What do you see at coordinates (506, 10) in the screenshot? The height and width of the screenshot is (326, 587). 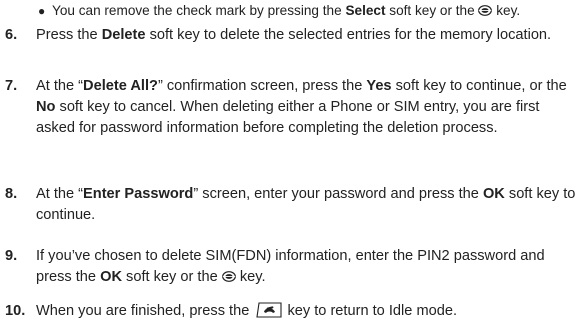 I see `bullet-text-3: key.` at bounding box center [506, 10].